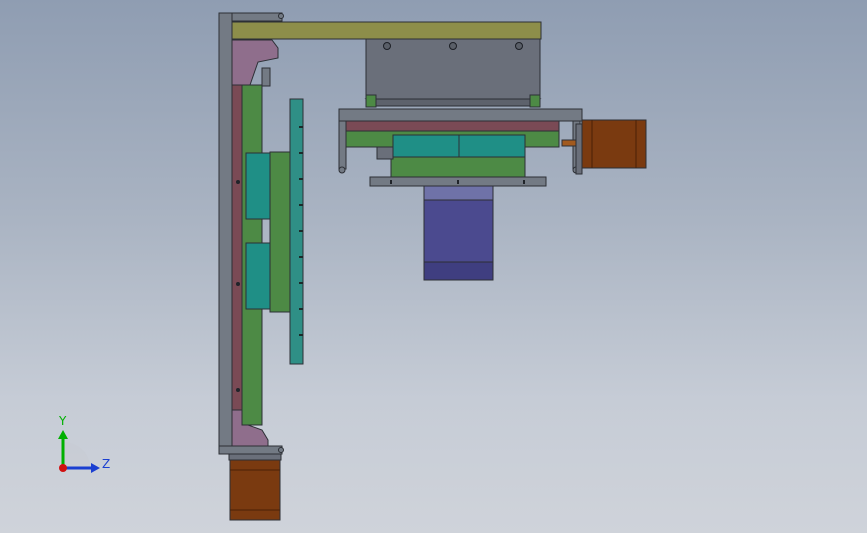 The width and height of the screenshot is (867, 533). I want to click on column-frame, so click(225, 233).